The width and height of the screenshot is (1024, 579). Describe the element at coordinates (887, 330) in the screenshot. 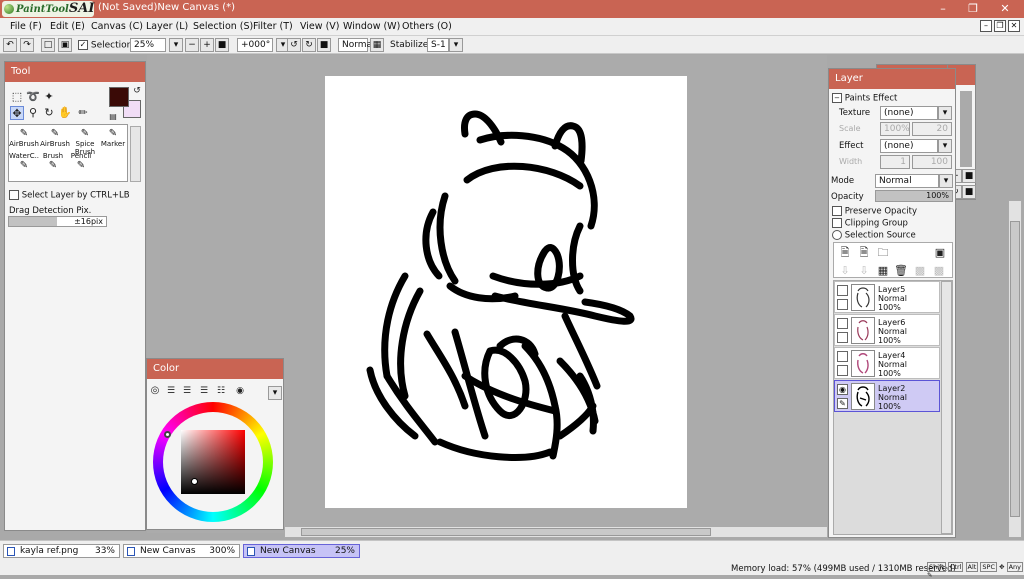

I see `layer-row-layer6: Layer6 Normal 100%` at that location.